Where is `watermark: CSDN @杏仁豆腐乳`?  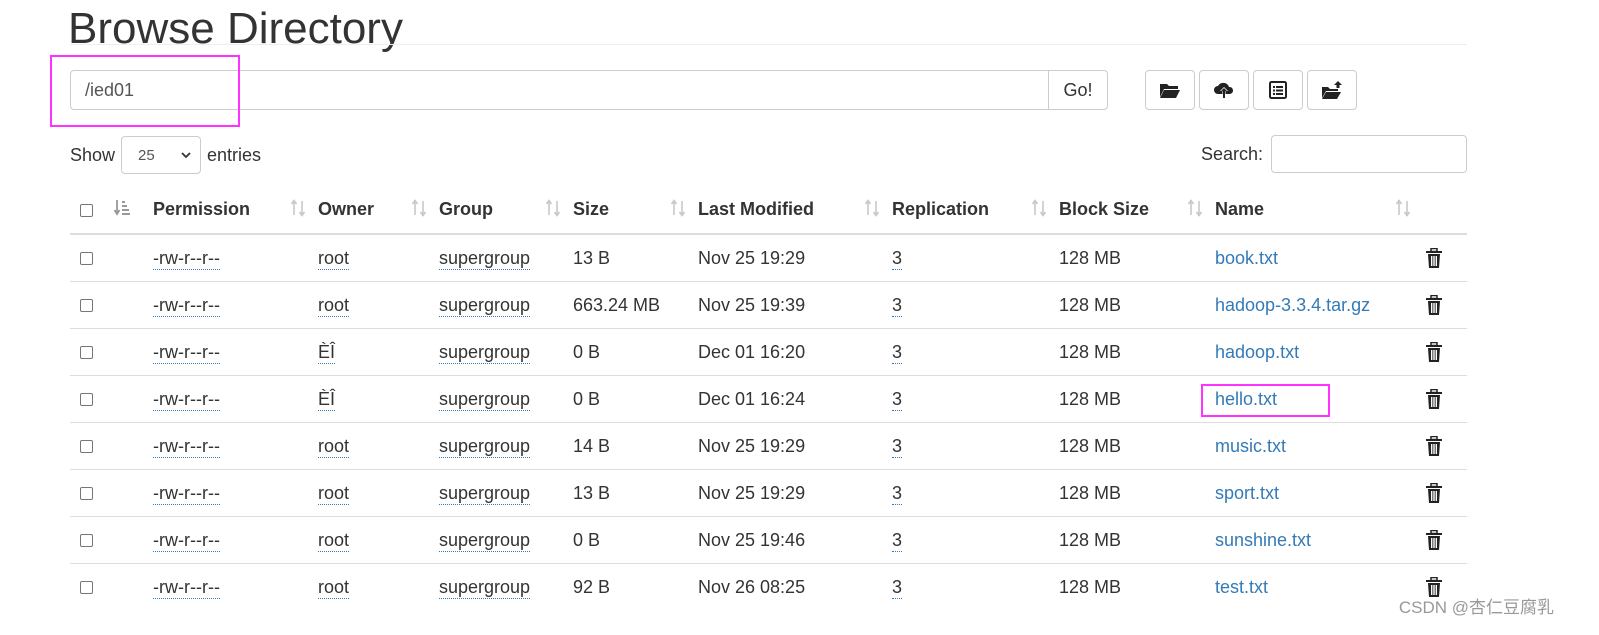 watermark: CSDN @杏仁豆腐乳 is located at coordinates (1476, 607).